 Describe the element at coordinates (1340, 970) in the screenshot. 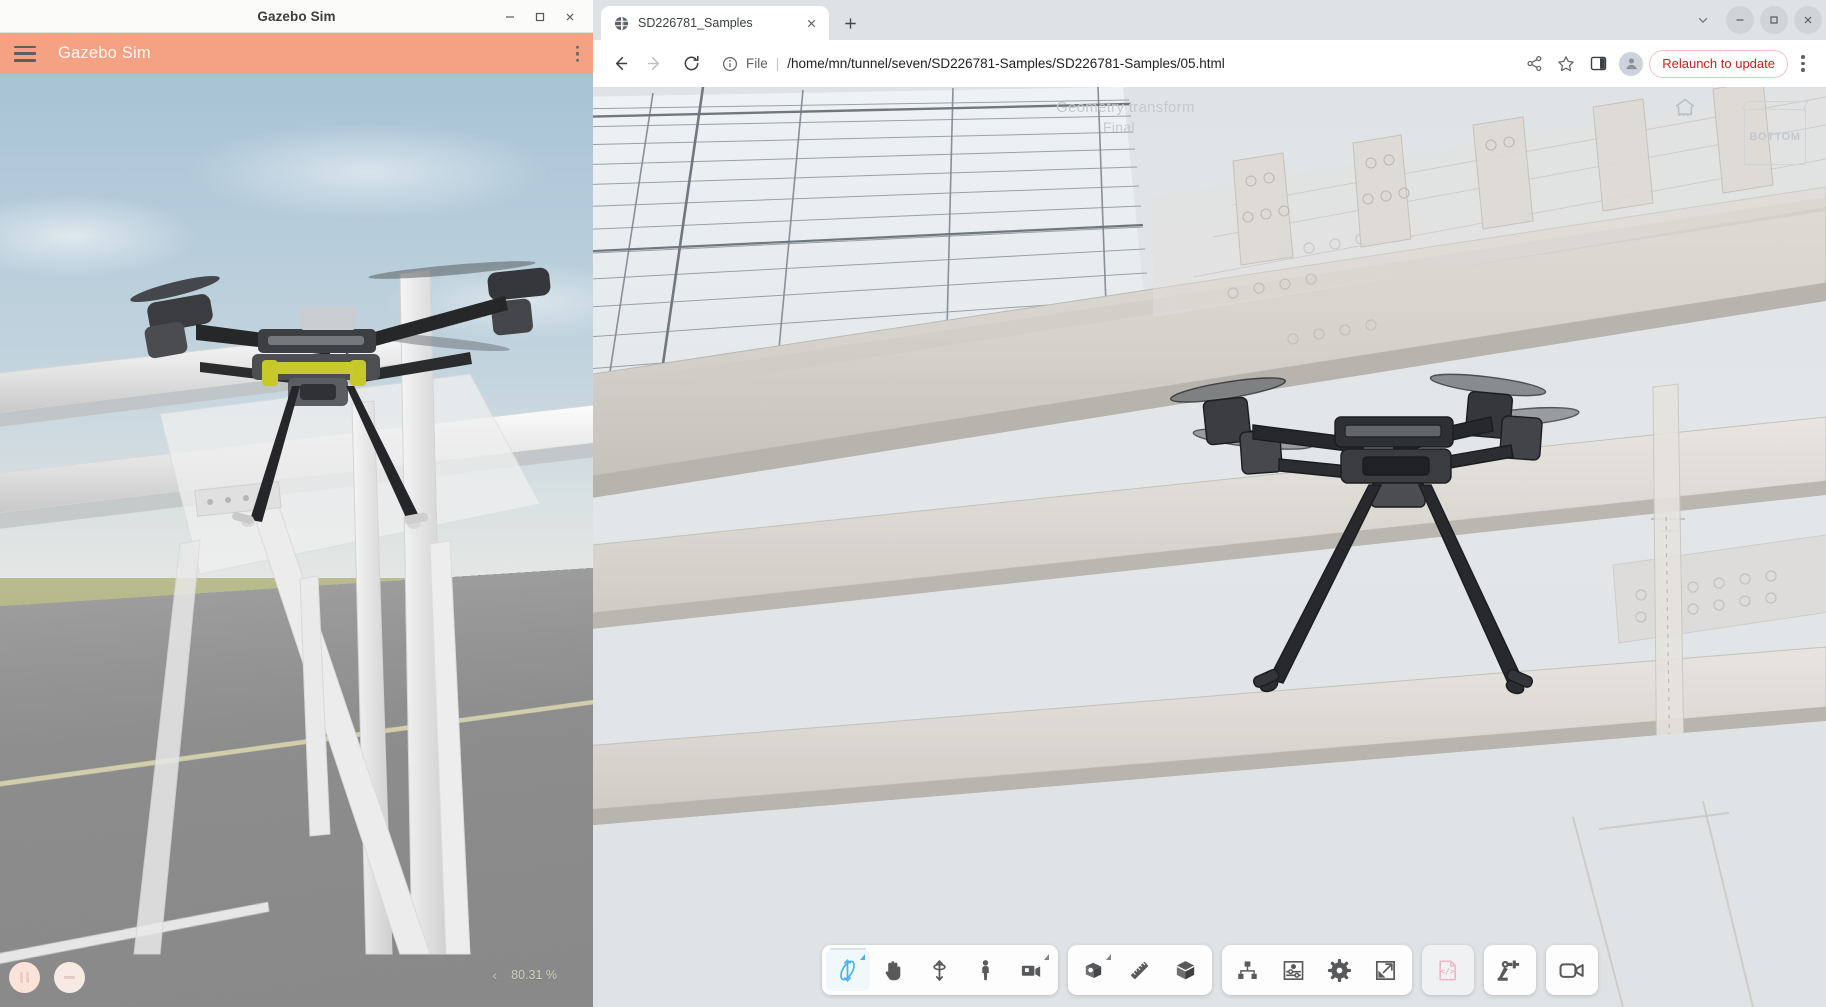

I see `settings-button` at that location.